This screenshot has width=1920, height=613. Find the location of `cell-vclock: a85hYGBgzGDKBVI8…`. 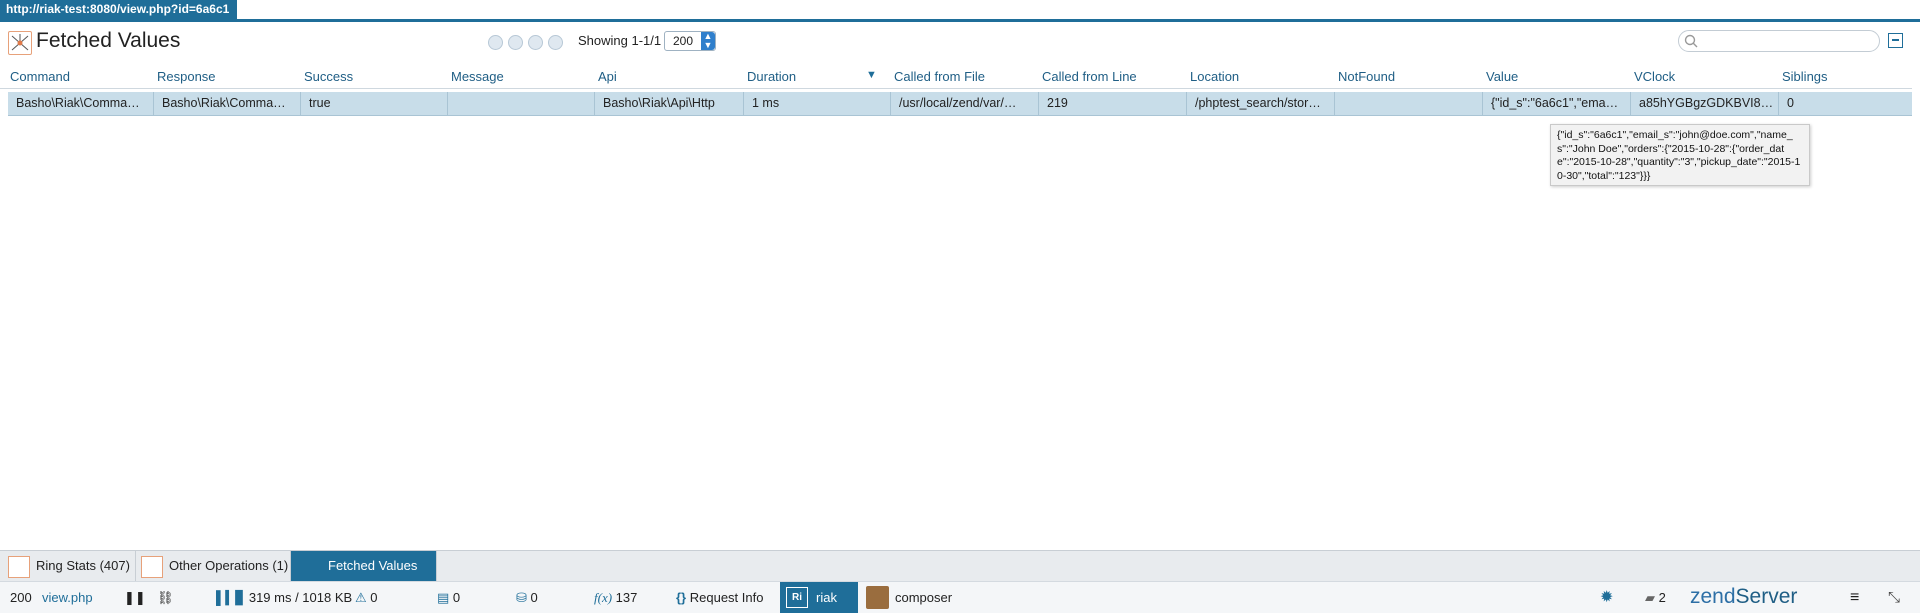

cell-vclock: a85hYGBgzGDKBVI8… is located at coordinates (1705, 103).